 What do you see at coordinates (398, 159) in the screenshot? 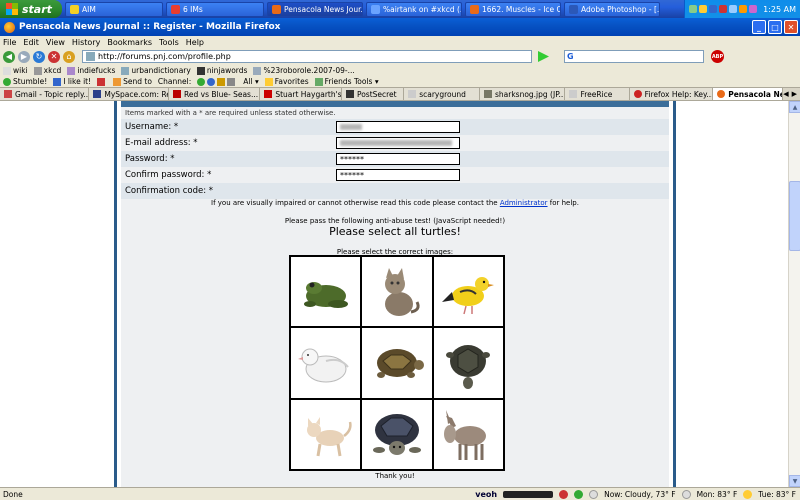
I see `password-field: ******` at bounding box center [398, 159].